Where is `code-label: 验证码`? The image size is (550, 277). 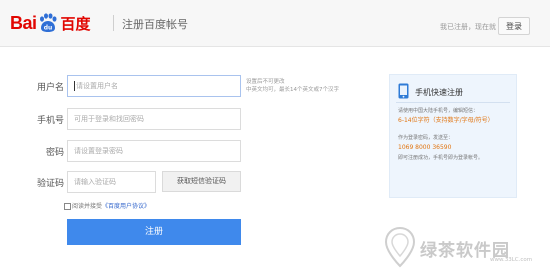
code-label: 验证码 is located at coordinates (50, 184).